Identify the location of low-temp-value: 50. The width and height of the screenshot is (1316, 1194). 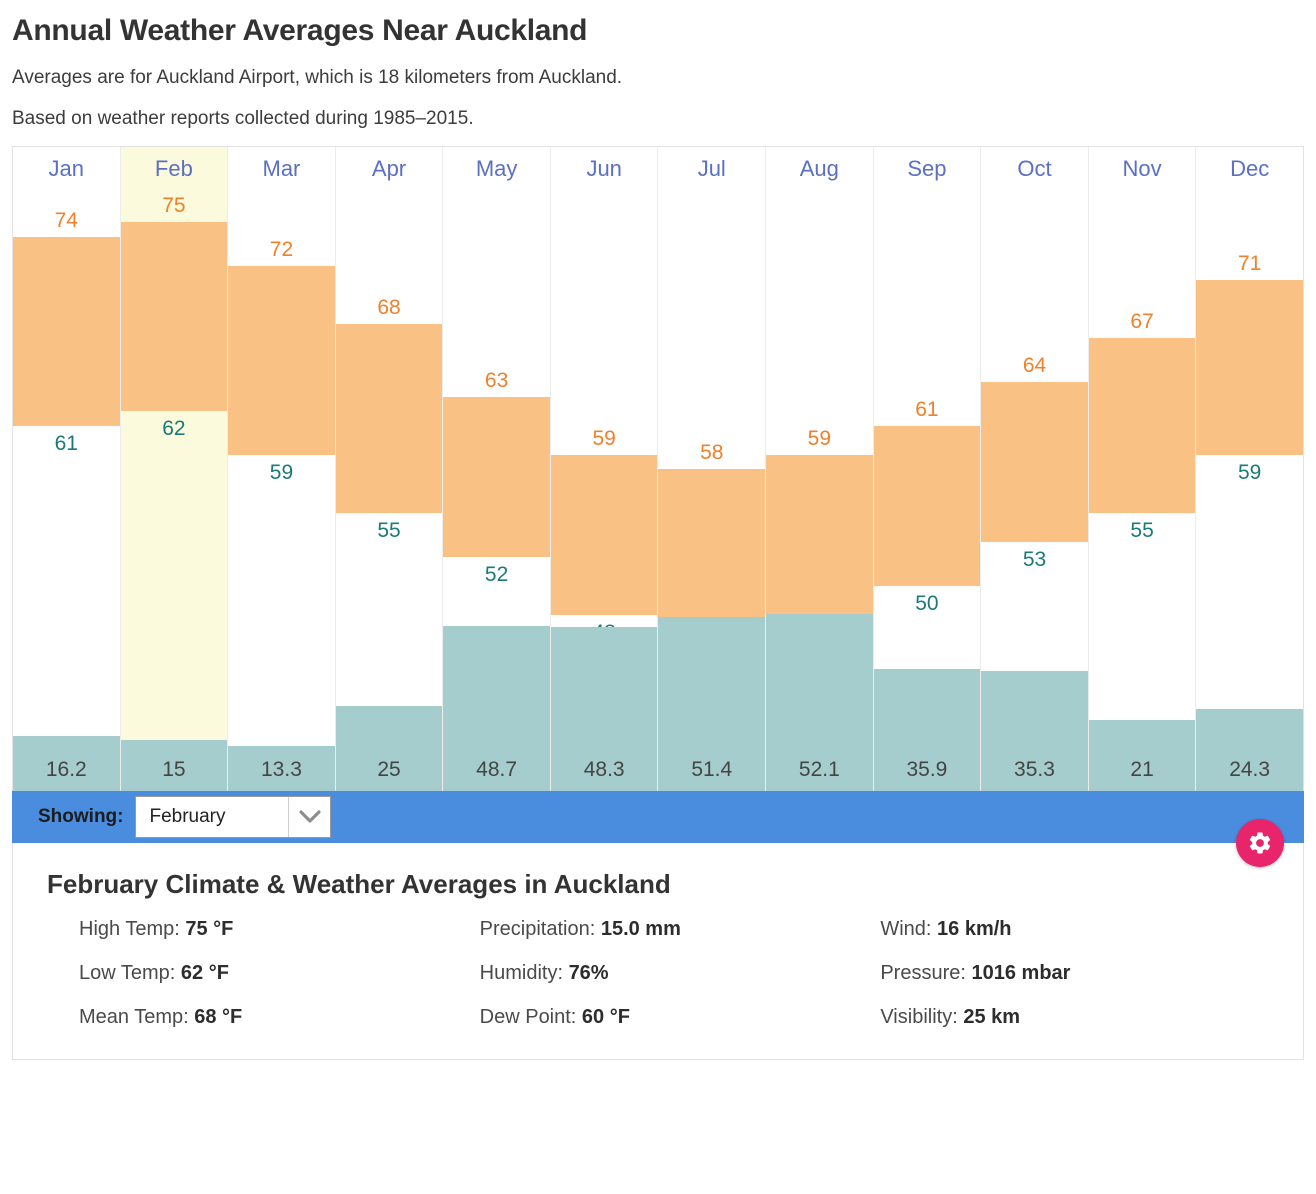
(927, 603).